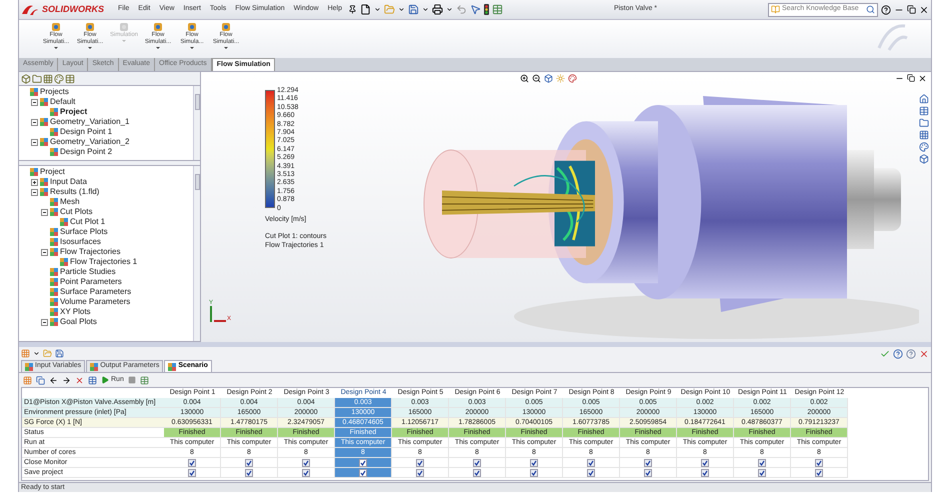  Describe the element at coordinates (54, 282) in the screenshot. I see `node-icon` at that location.